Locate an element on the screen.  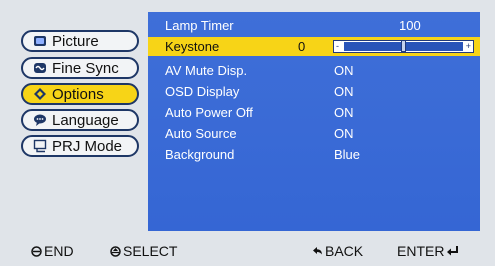
footer-select: SELECT is located at coordinates (143, 251).